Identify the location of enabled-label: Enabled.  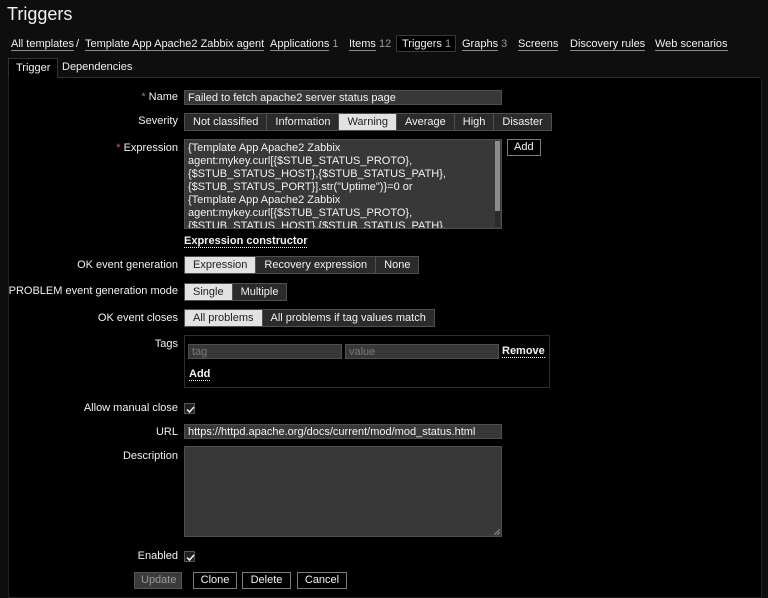
(157, 556).